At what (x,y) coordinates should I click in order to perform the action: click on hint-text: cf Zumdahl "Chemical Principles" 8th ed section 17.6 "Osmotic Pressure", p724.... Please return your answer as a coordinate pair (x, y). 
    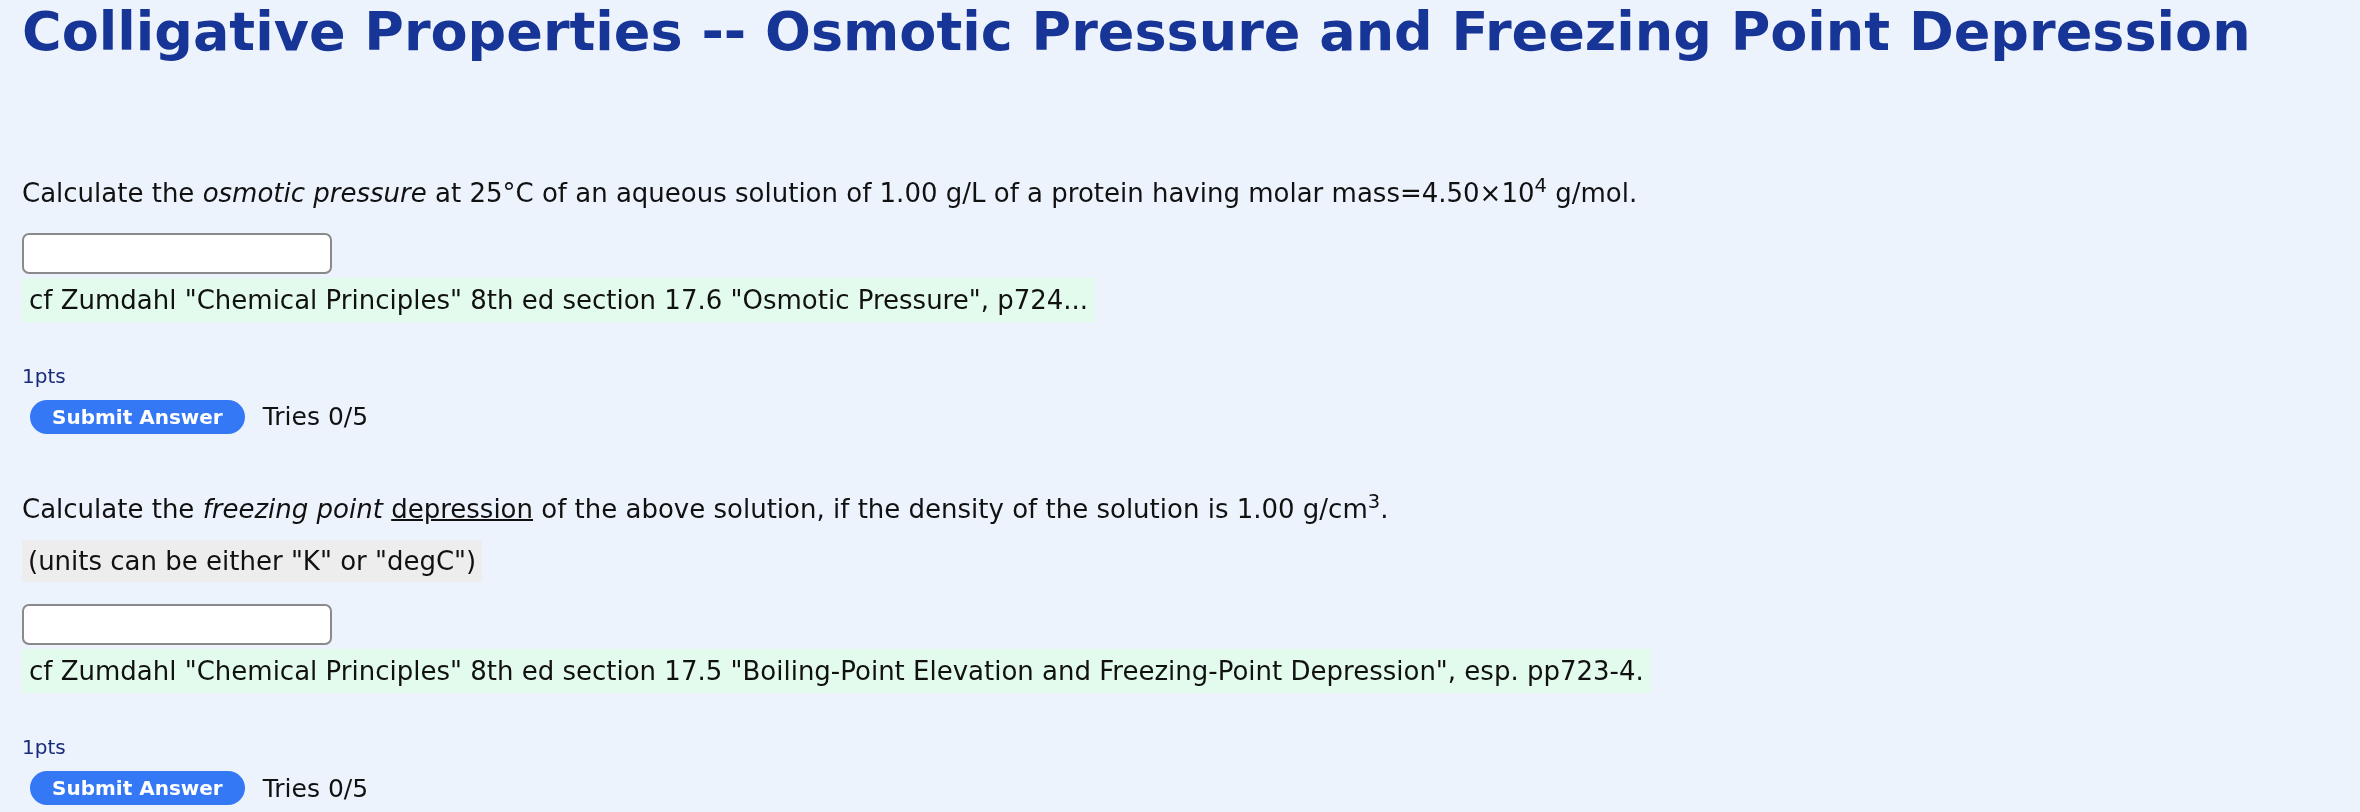
    Looking at the image, I should click on (559, 299).